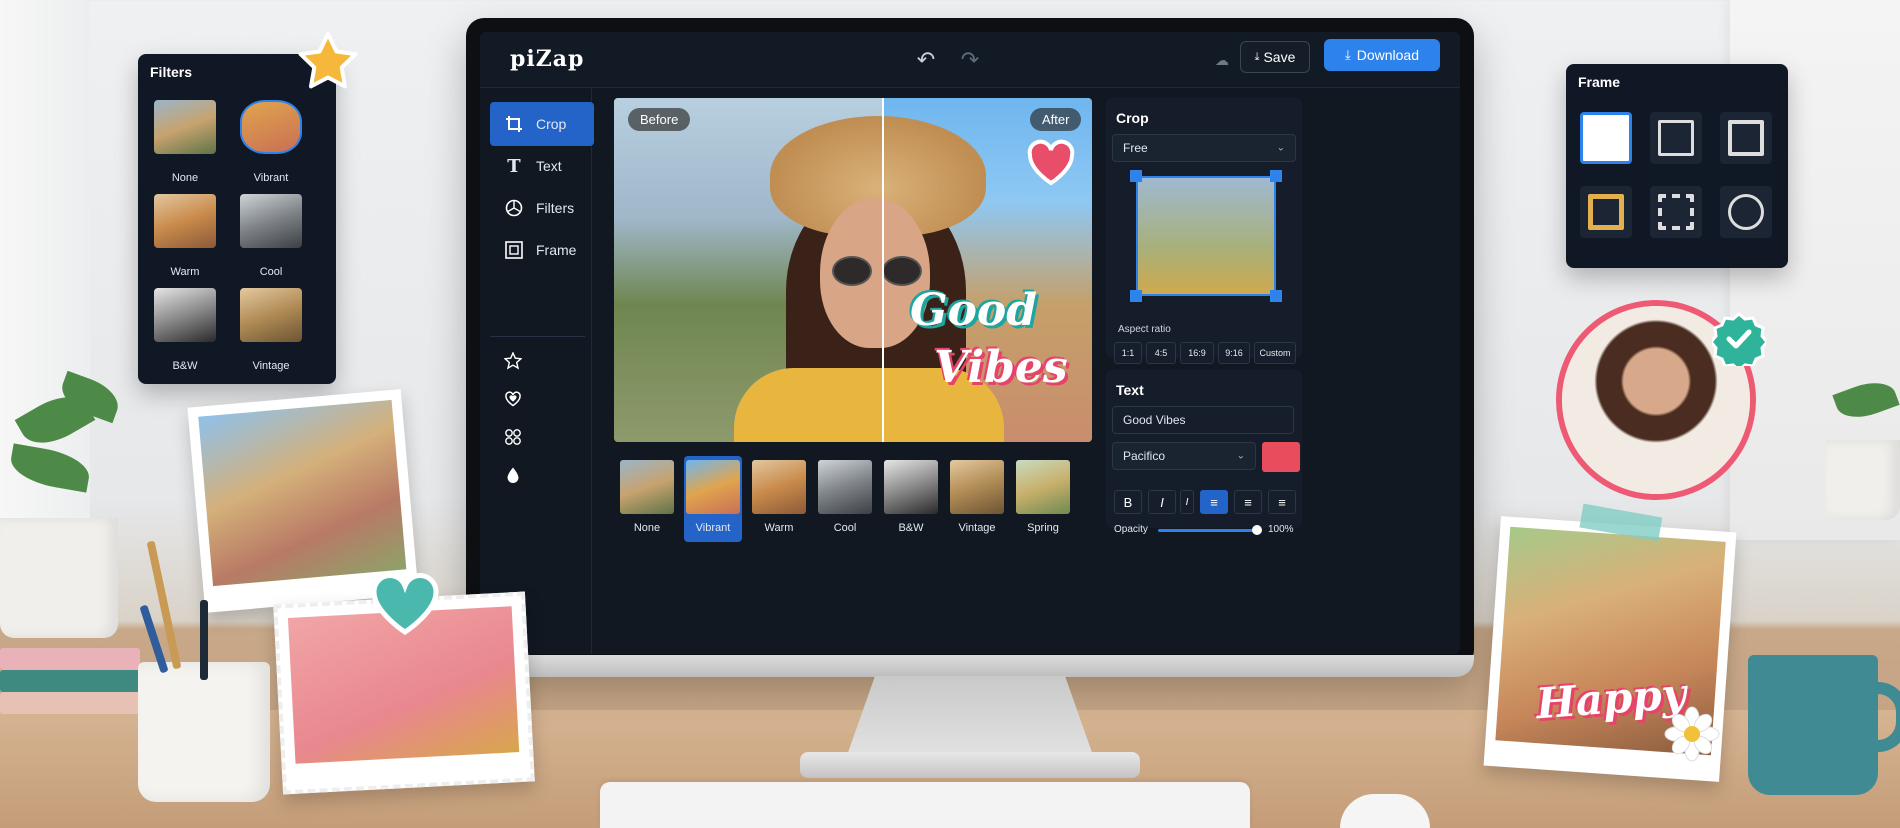 The height and width of the screenshot is (828, 1900). Describe the element at coordinates (513, 361) in the screenshot. I see `star-icon` at that location.